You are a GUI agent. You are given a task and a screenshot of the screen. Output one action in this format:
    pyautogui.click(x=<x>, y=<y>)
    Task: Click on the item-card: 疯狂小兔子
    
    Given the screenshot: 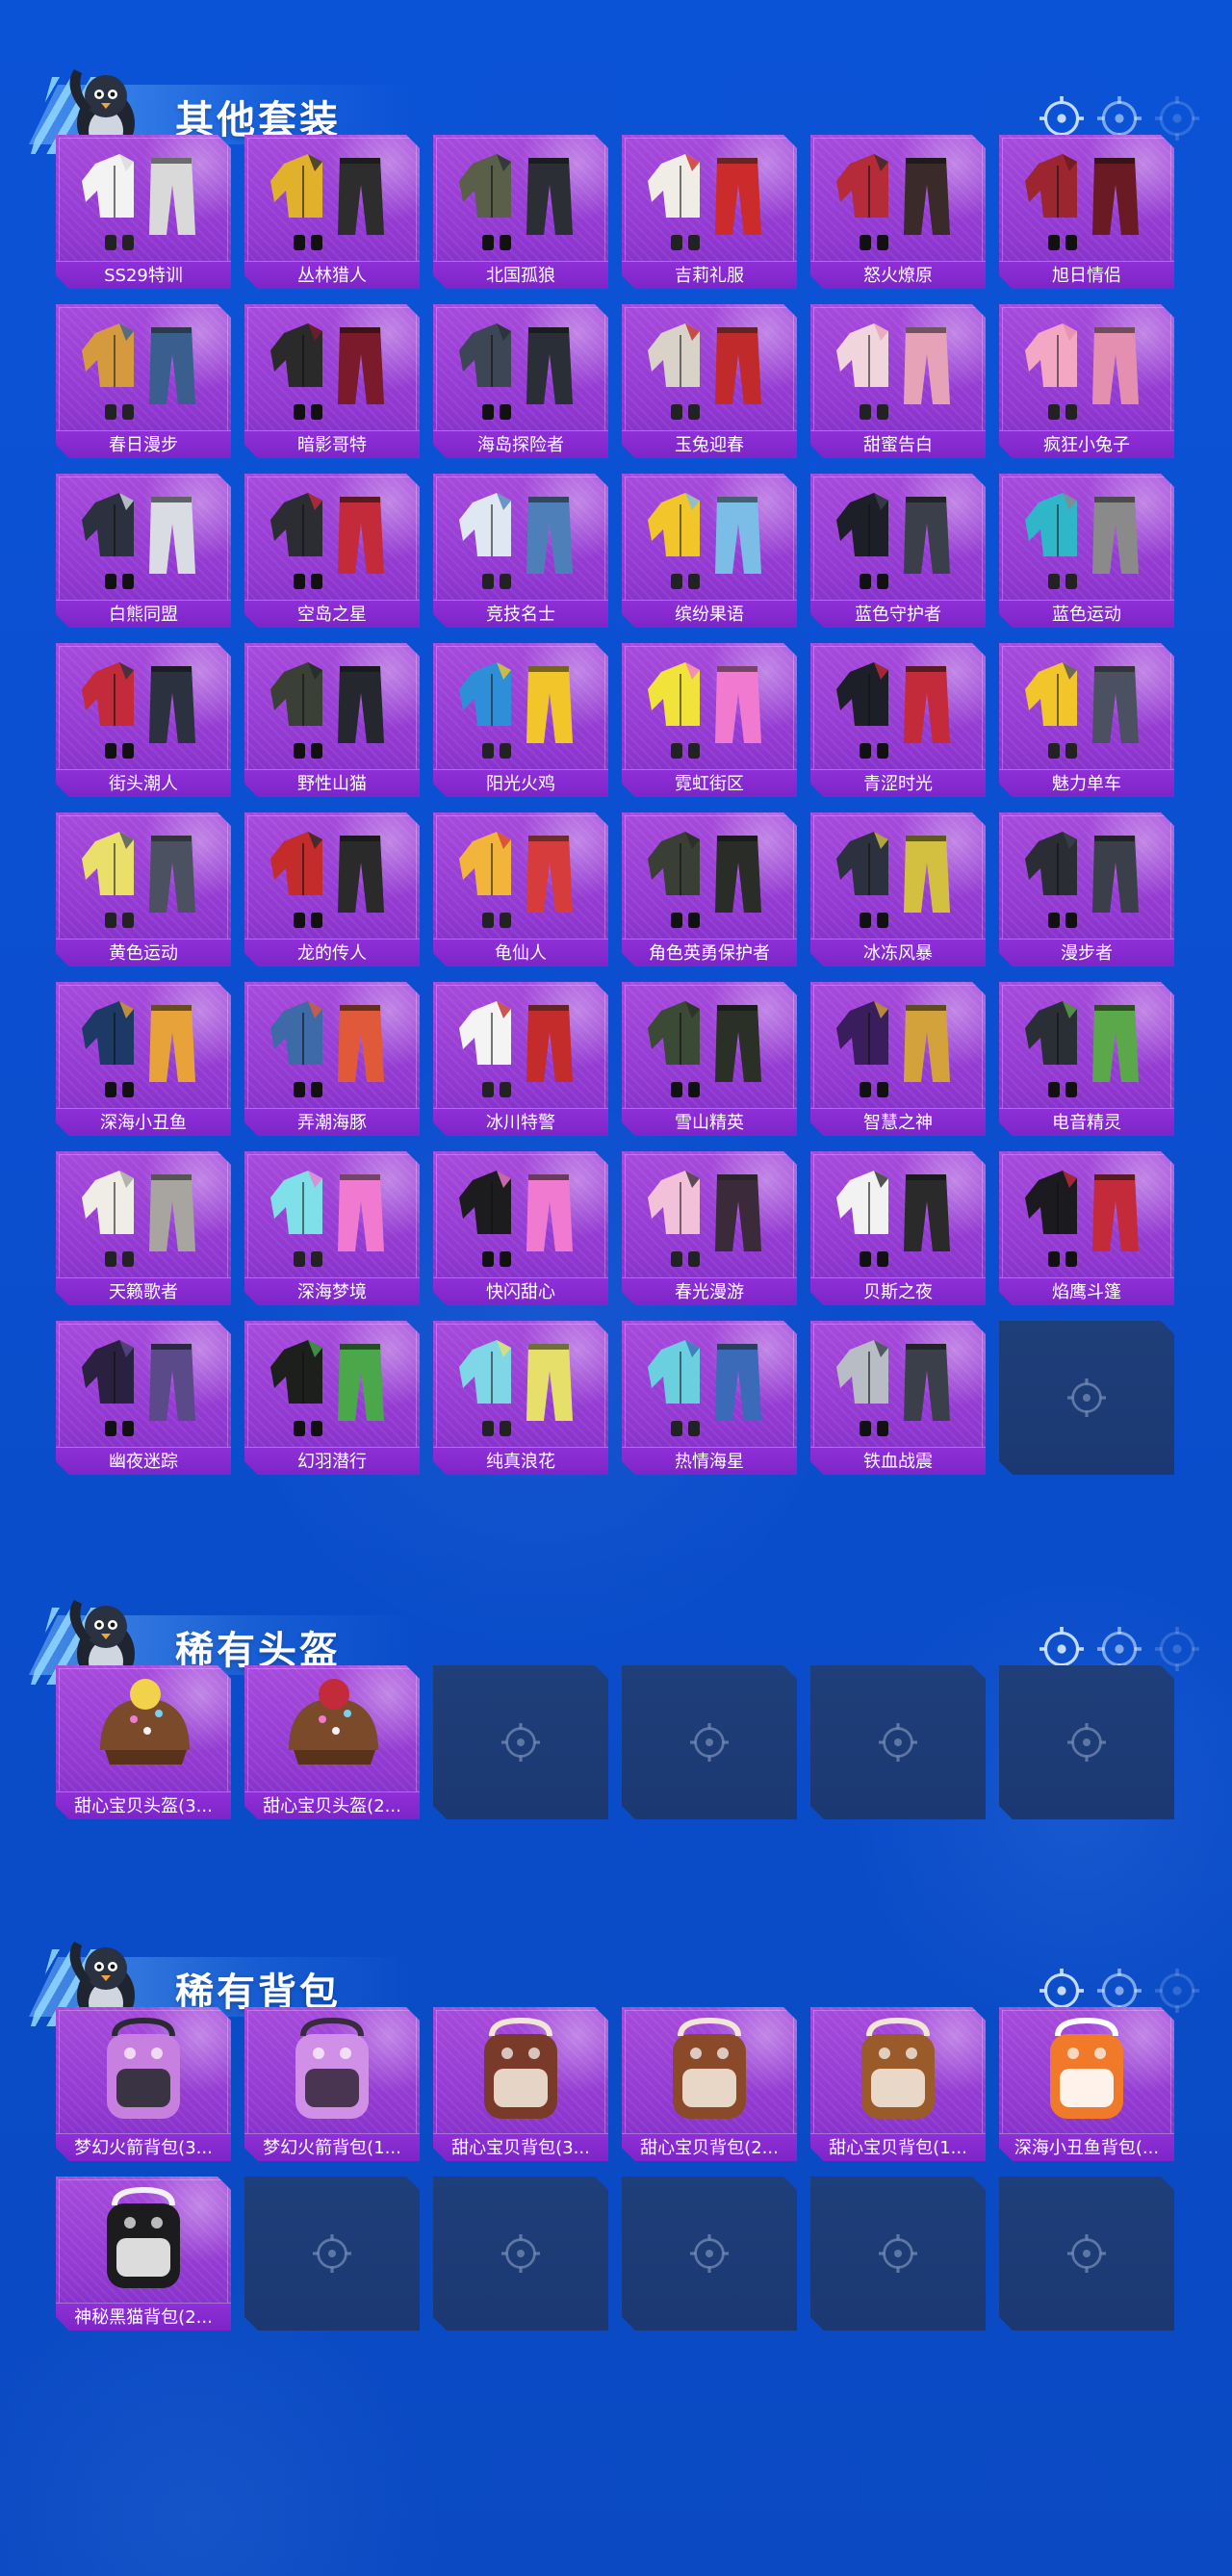 What is the action you would take?
    pyautogui.click(x=1086, y=381)
    